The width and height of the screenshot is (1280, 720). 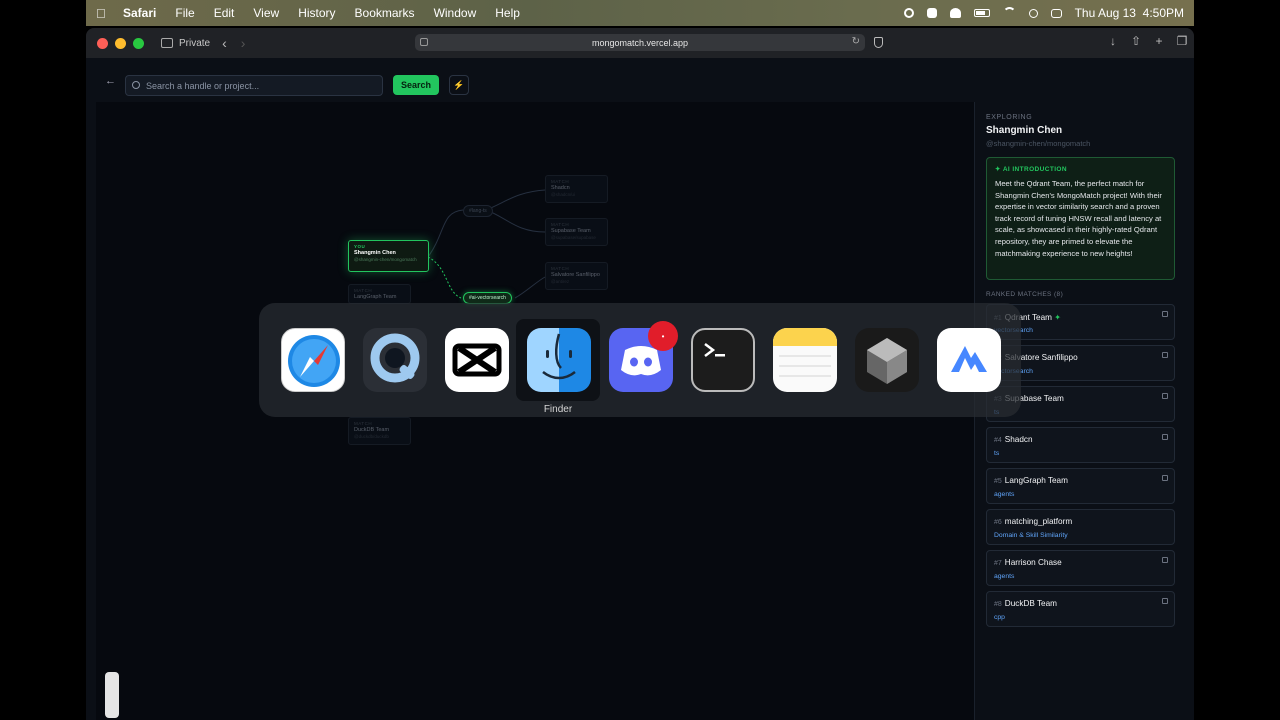 What do you see at coordinates (313, 360) in the screenshot?
I see `safari-app-icon` at bounding box center [313, 360].